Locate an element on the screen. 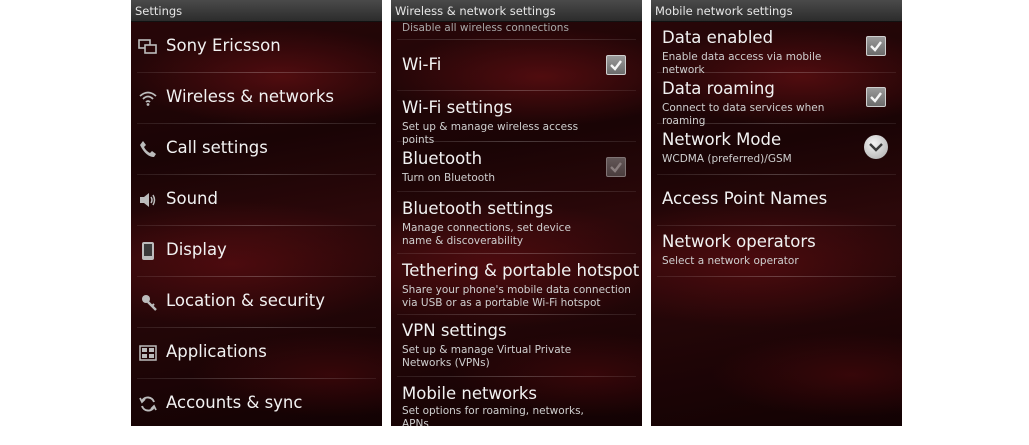 This screenshot has height=445, width=1029. settings-item-label: Accounts & sync is located at coordinates (234, 402).